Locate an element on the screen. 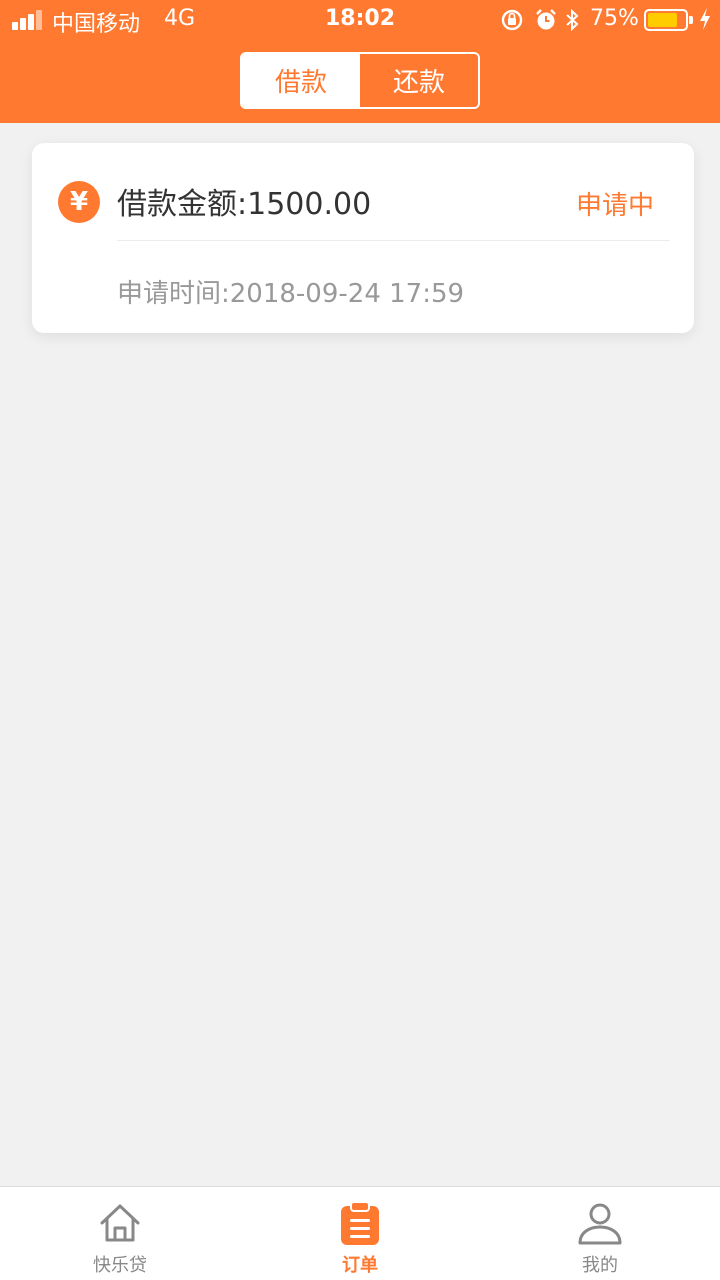 The width and height of the screenshot is (720, 1280). tabbar-label-profile: 我的 is located at coordinates (600, 1265).